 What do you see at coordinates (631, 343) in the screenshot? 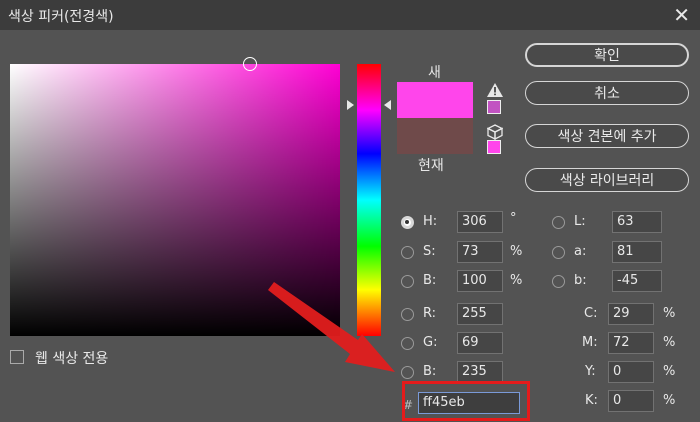
I see `magenta-input: 72` at bounding box center [631, 343].